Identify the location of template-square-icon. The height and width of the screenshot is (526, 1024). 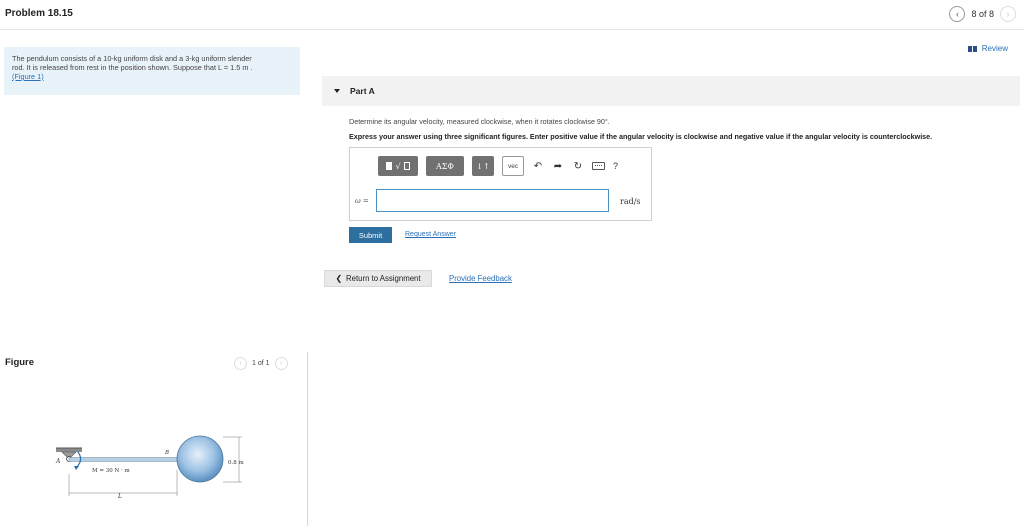
(389, 166).